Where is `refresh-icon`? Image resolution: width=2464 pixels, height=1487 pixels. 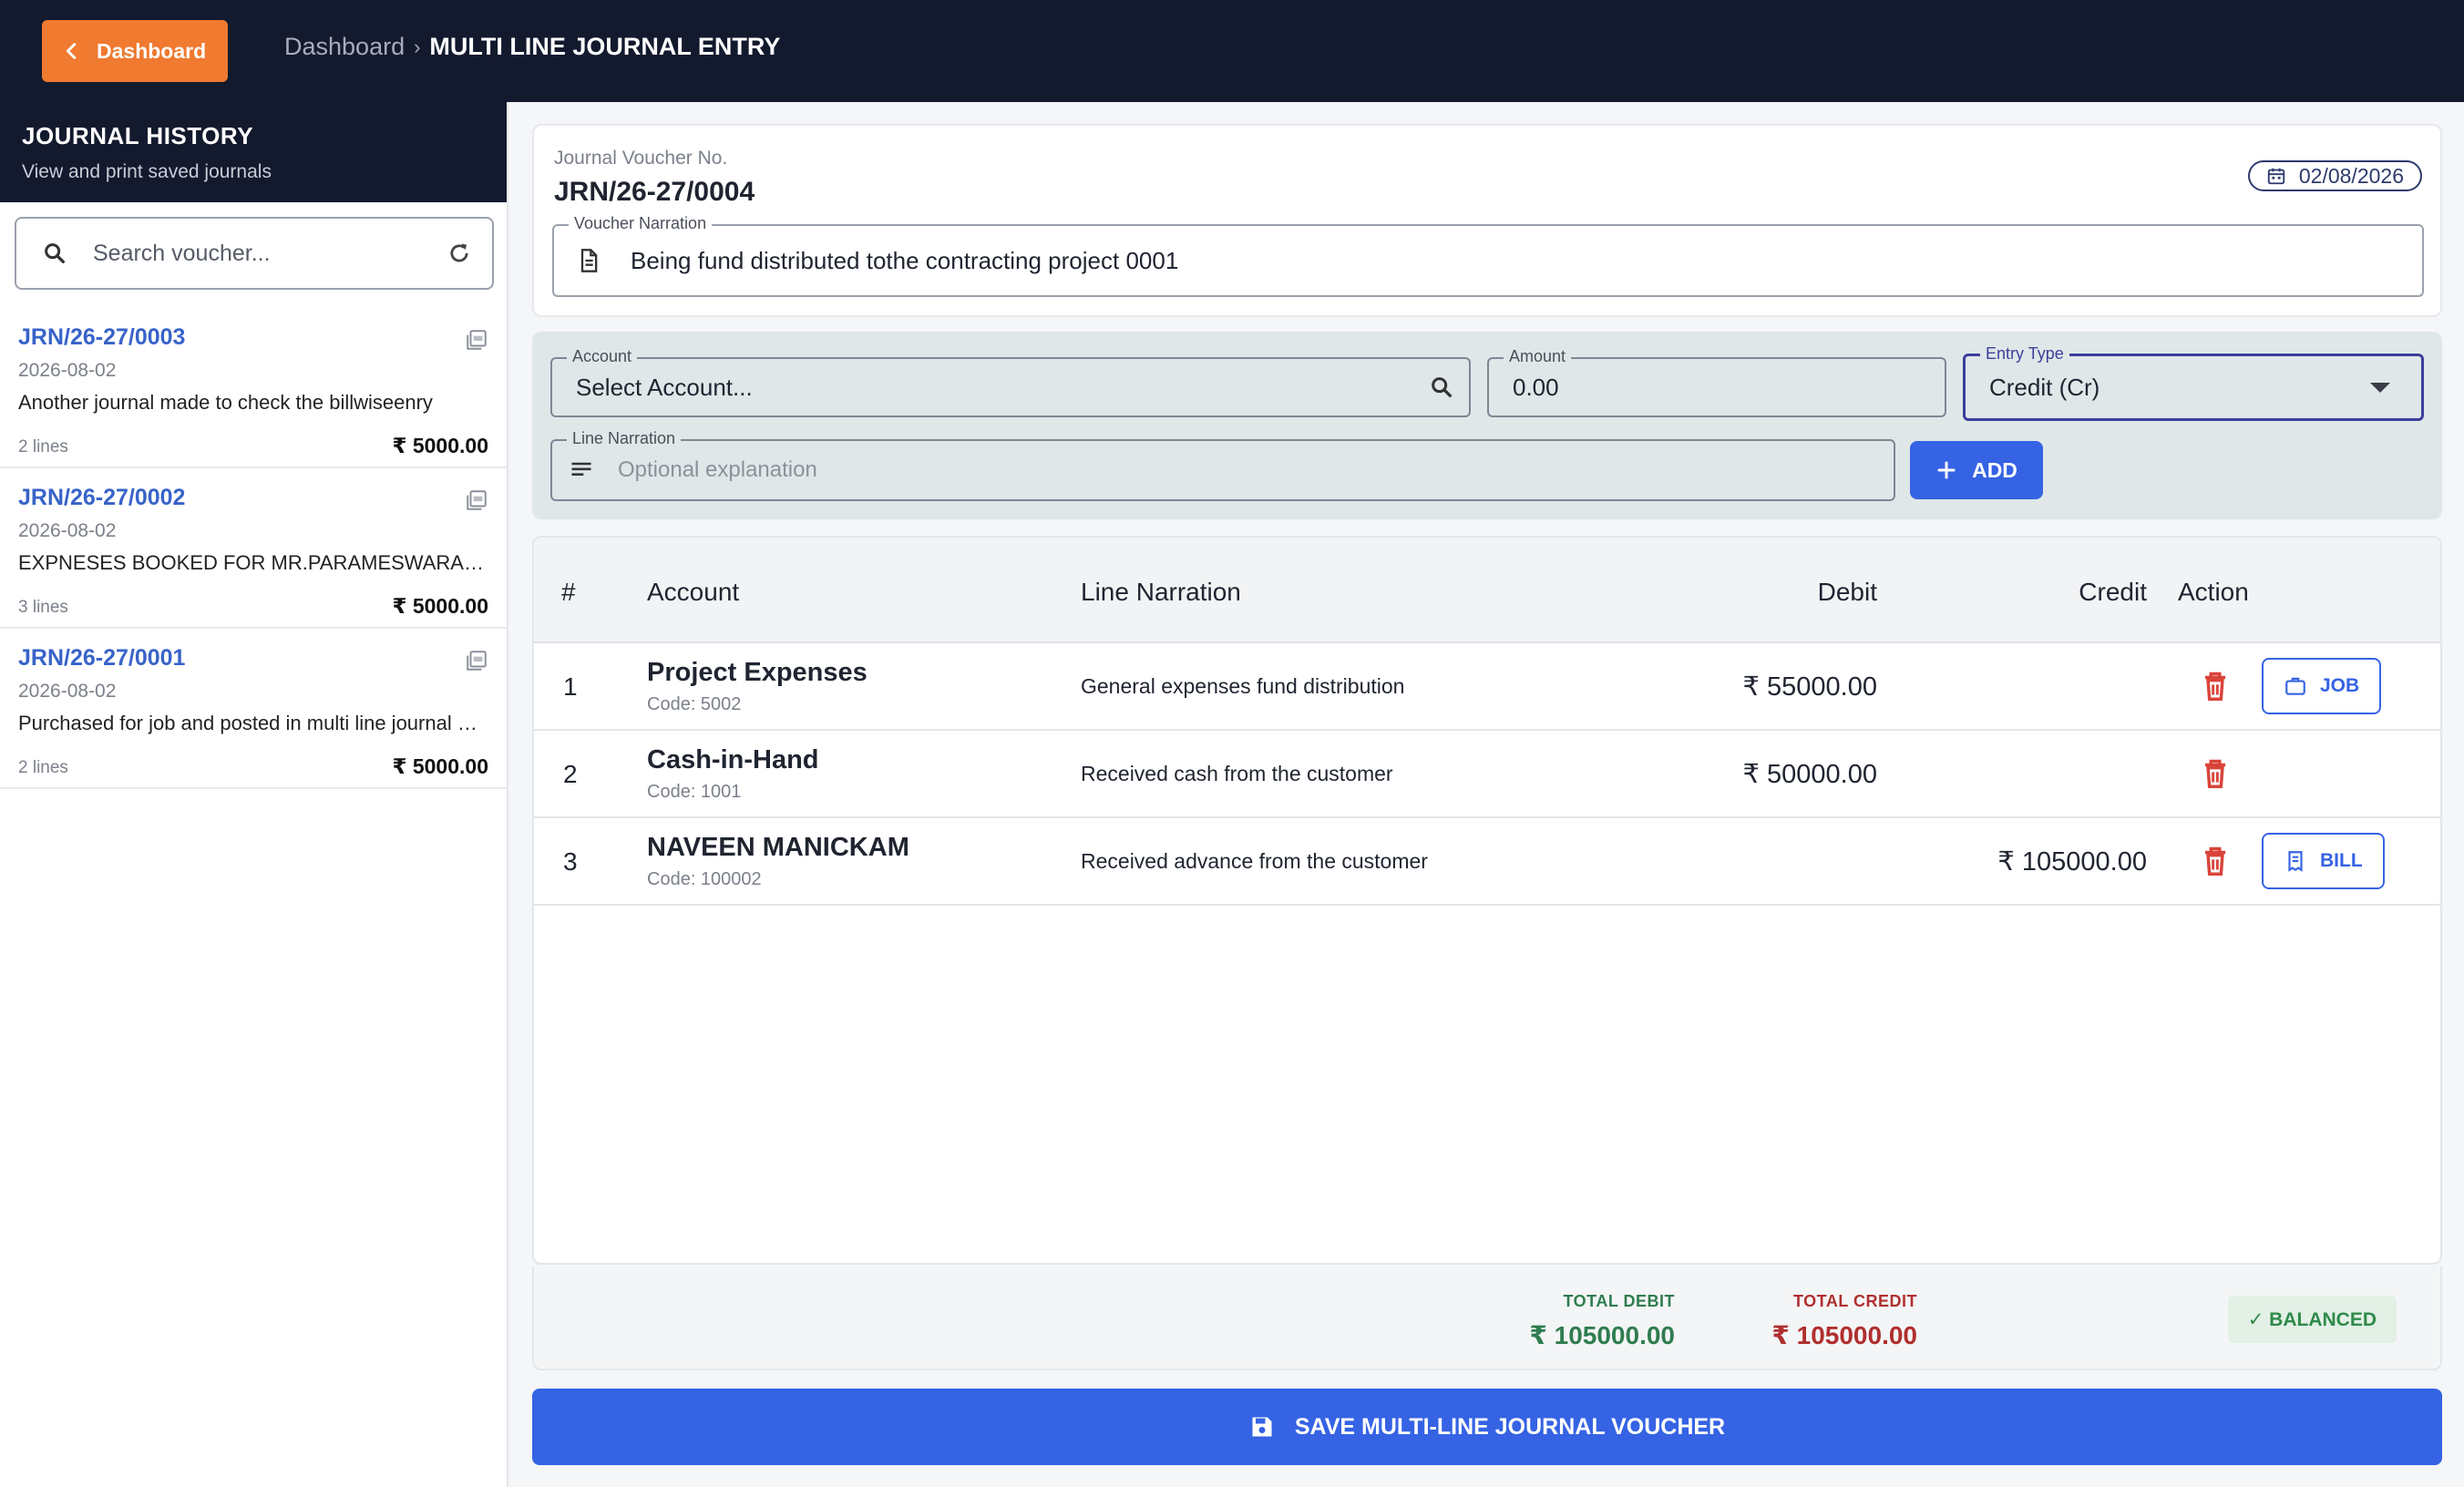
refresh-icon is located at coordinates (459, 253).